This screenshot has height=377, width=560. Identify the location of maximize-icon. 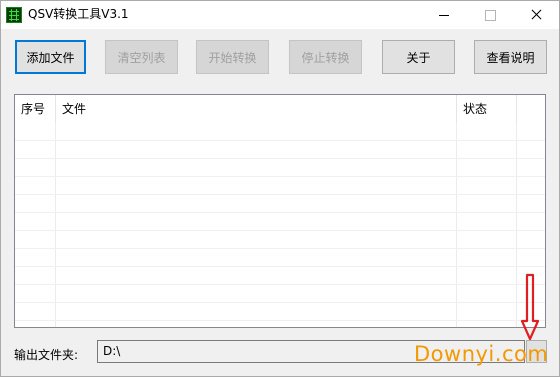
(490, 15).